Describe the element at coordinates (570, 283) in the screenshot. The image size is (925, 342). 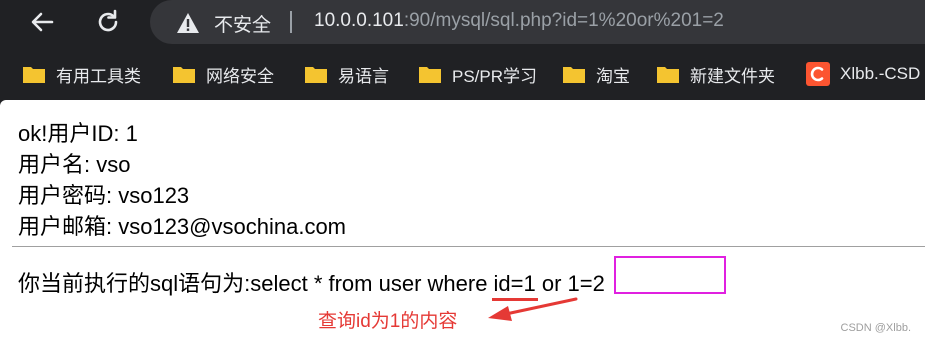
I see `sql-tail: or 1=2` at that location.